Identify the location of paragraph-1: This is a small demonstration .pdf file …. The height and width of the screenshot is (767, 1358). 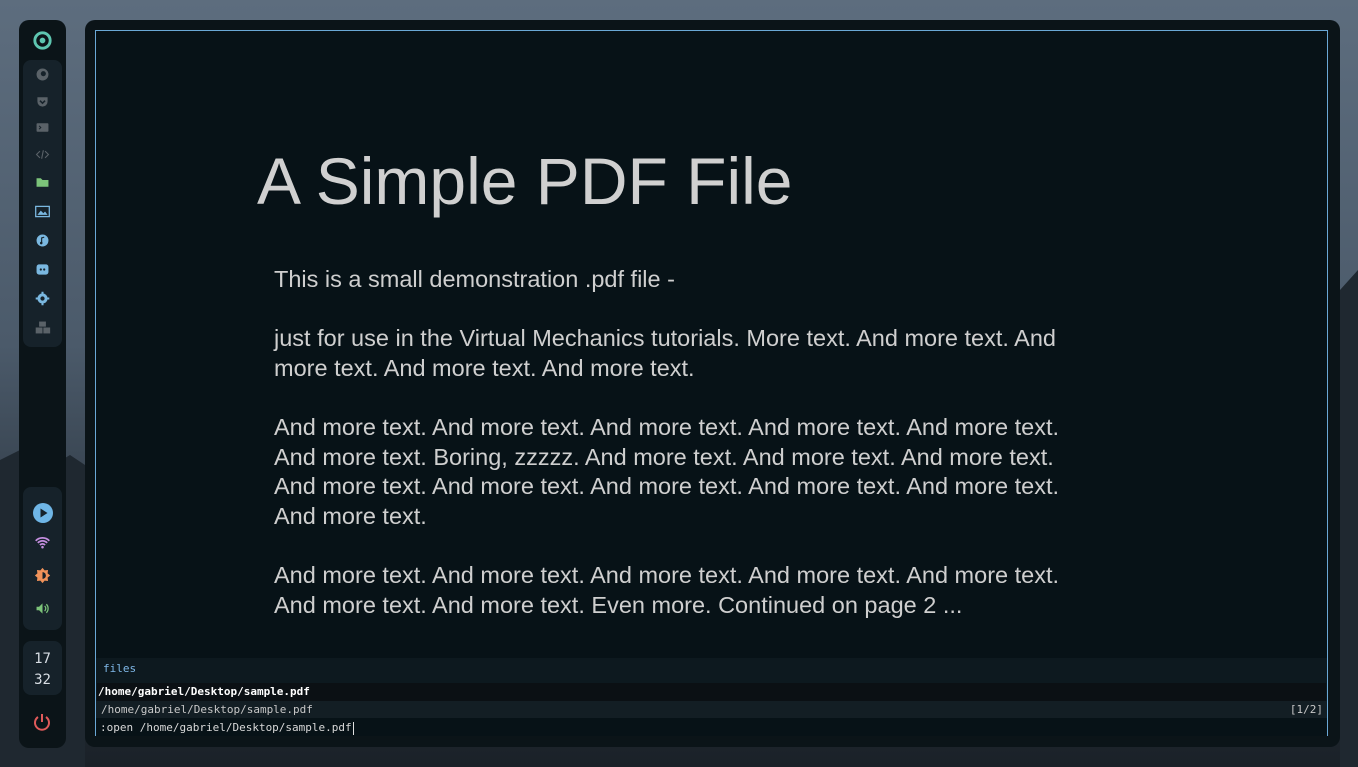
(474, 279).